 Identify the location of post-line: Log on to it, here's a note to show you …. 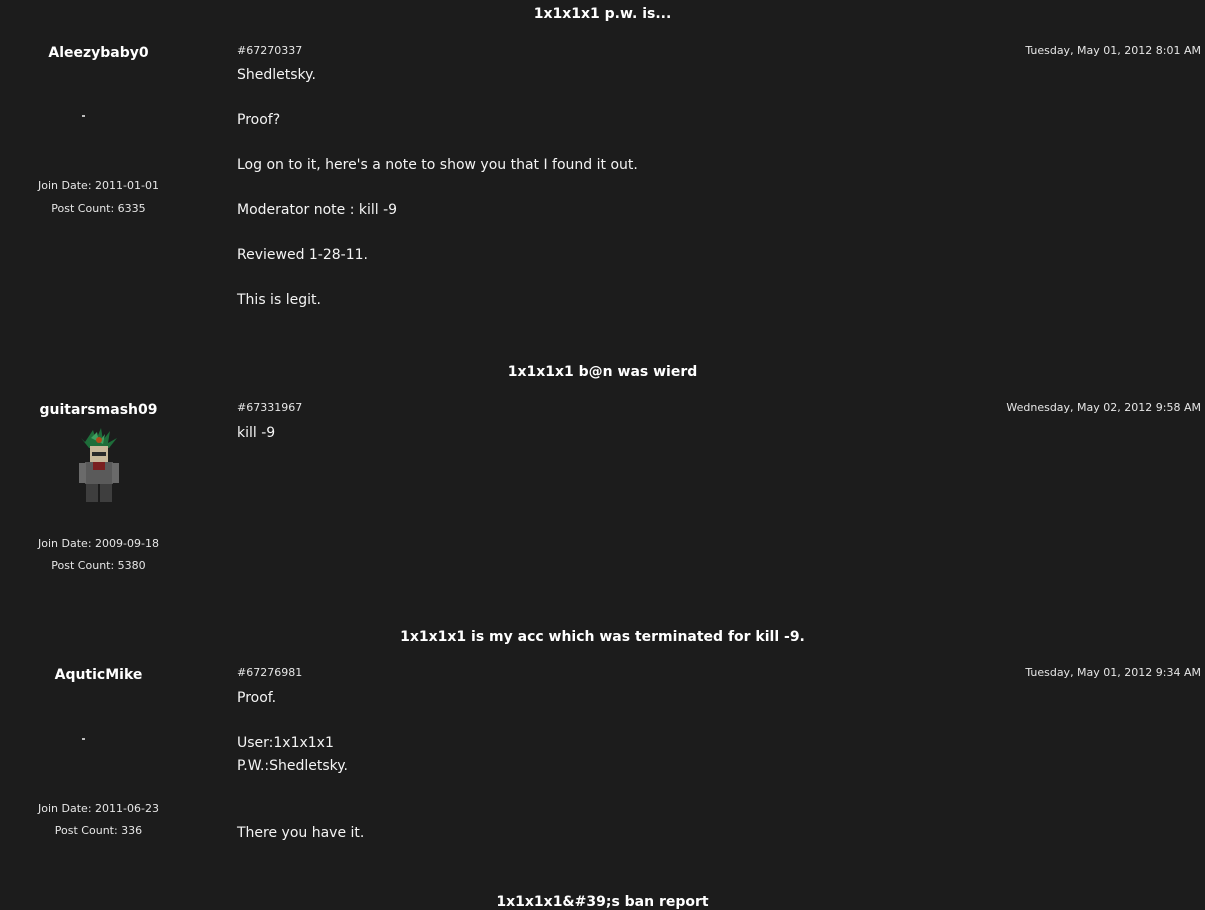
(437, 165).